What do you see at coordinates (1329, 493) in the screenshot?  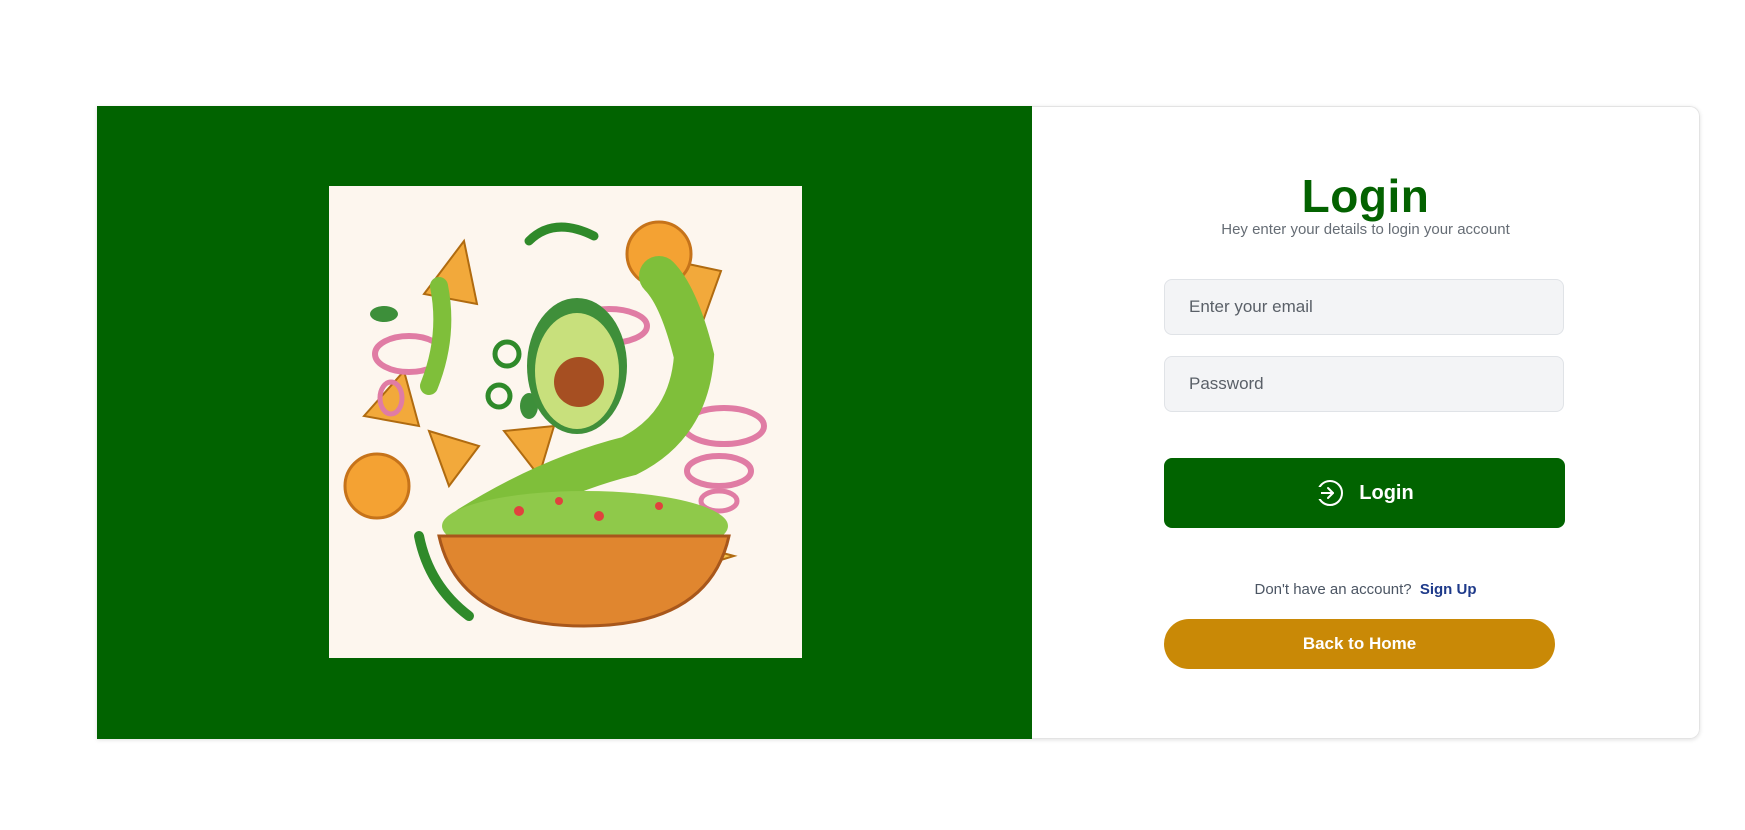 I see `login-arrow-icon` at bounding box center [1329, 493].